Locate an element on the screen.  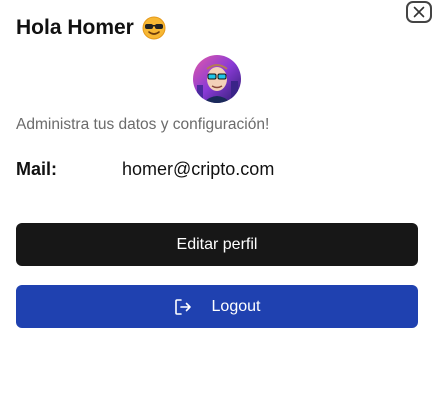
logout-label: Logout is located at coordinates (236, 306).